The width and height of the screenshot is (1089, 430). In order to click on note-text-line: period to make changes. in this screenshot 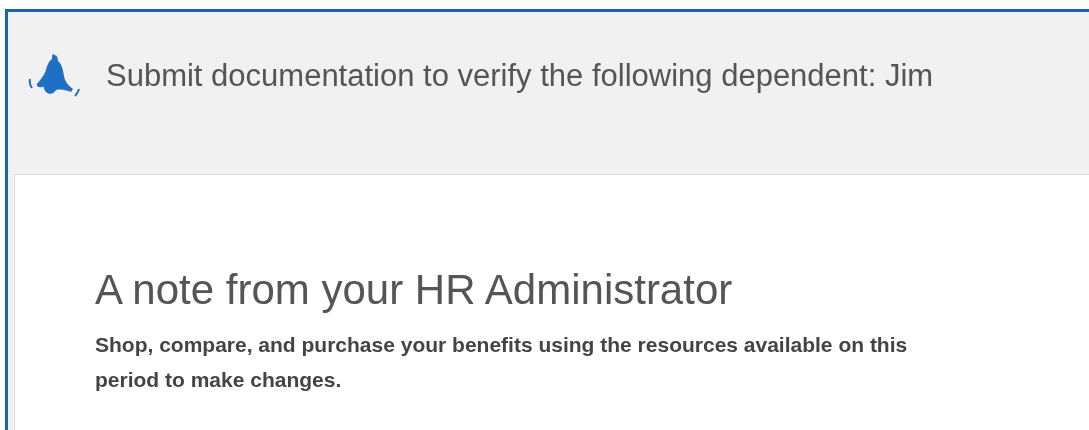, I will do `click(218, 380)`.